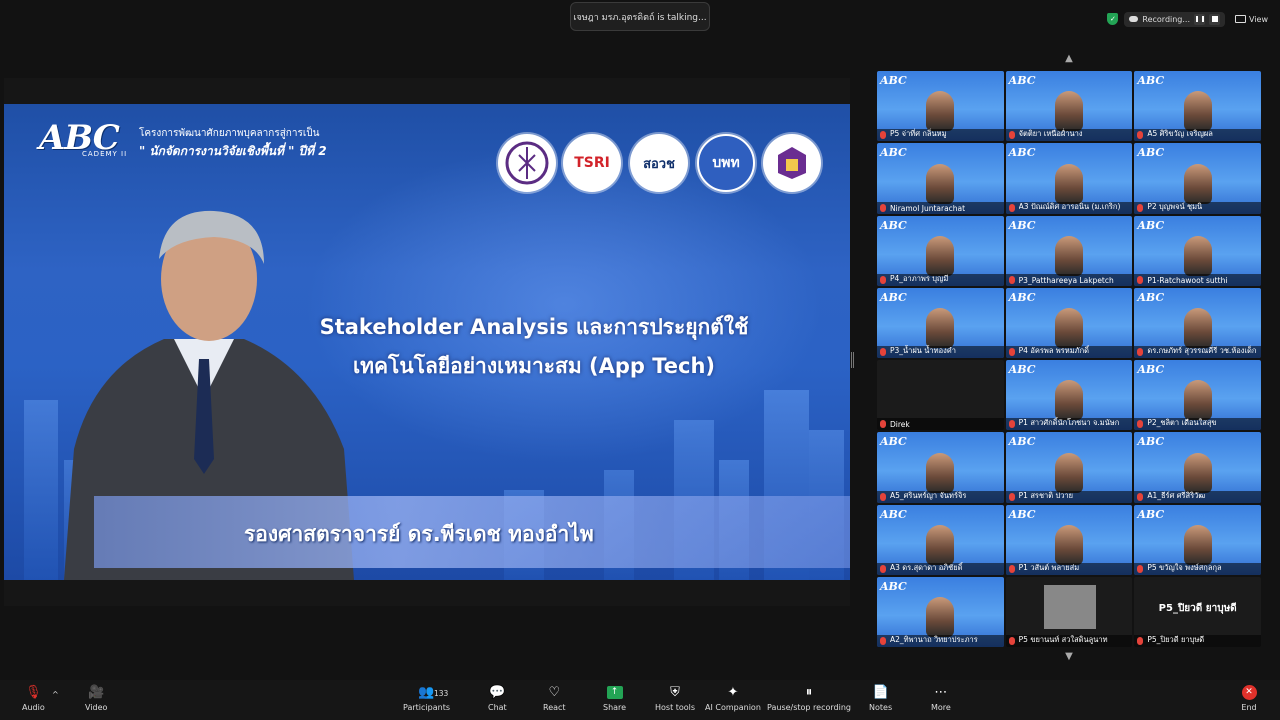 The image size is (1280, 720). I want to click on participant-tile: ABC A3 ดร.สุดาดา อภิชัยดิ์, so click(940, 539).